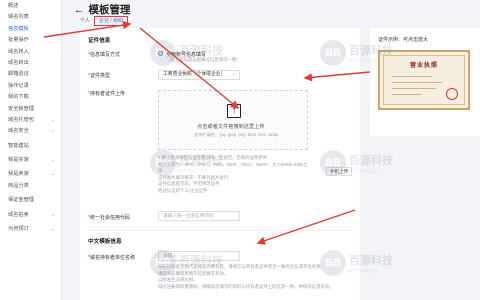  I want to click on cert-example-image: 营业执照, so click(424, 80).